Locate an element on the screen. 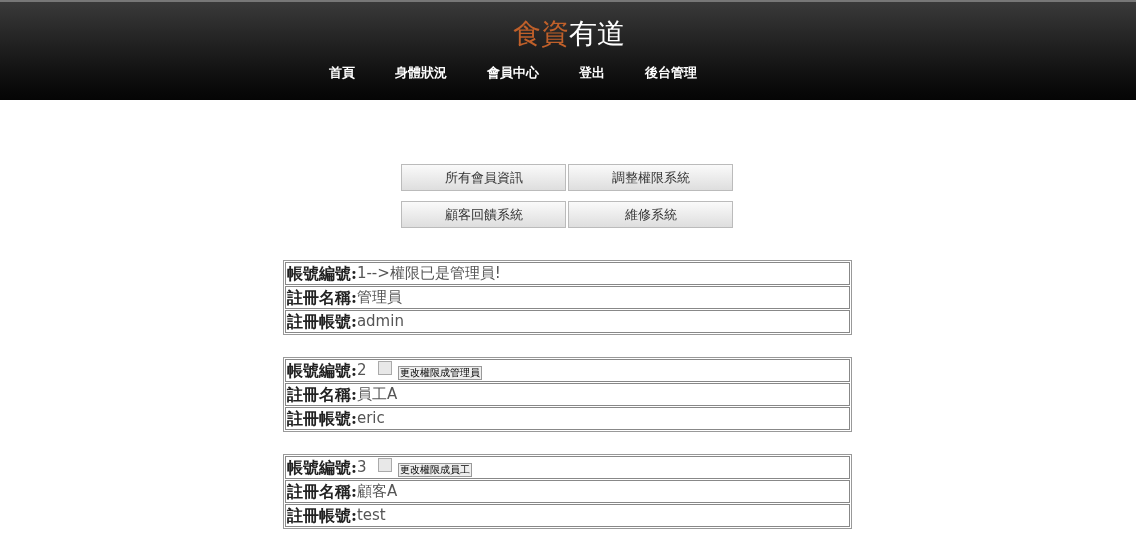  field-value: 2 is located at coordinates (361, 371).